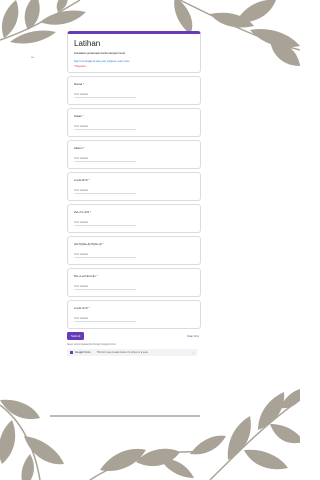 This screenshot has width=320, height=480. What do you see at coordinates (76, 336) in the screenshot?
I see `submit-button: Submit` at bounding box center [76, 336].